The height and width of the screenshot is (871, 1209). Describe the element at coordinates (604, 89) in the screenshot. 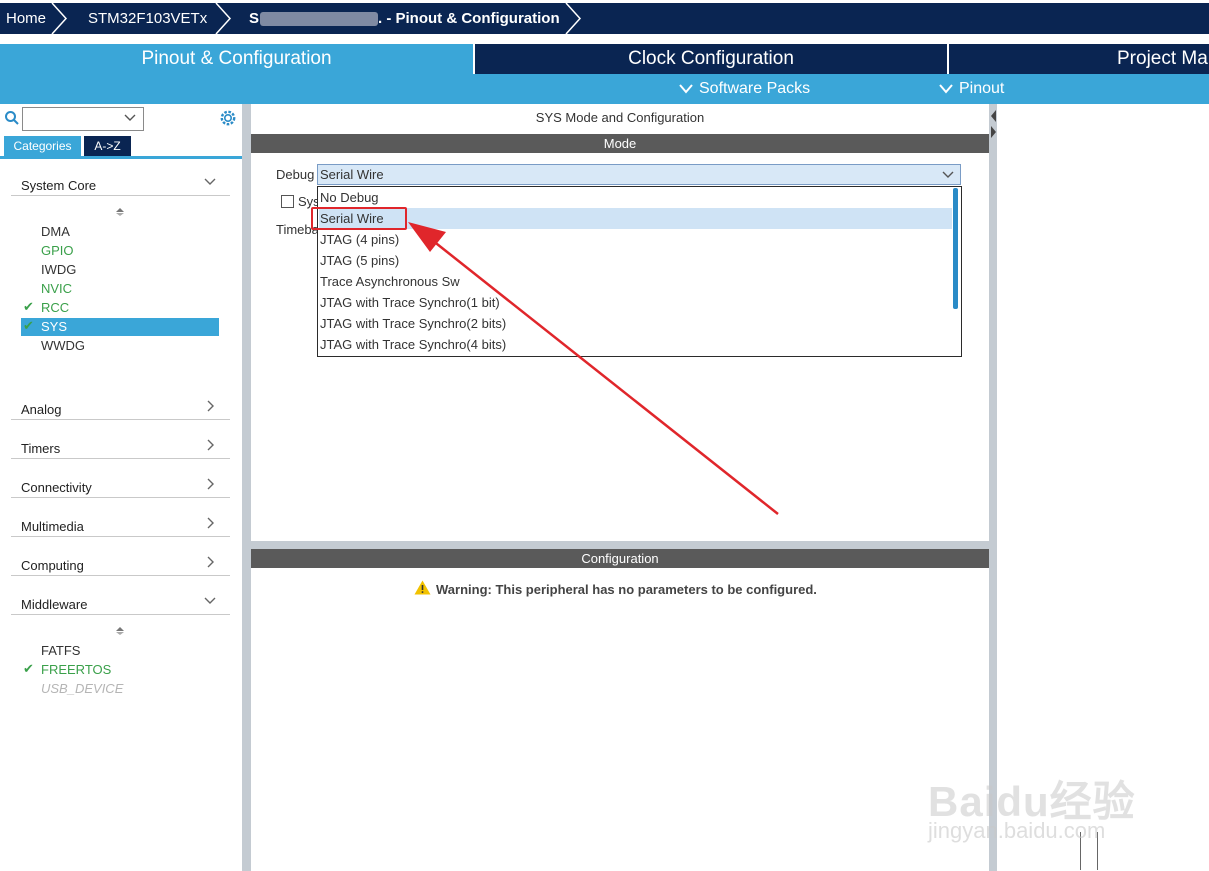

I see `sub-toolbar` at that location.